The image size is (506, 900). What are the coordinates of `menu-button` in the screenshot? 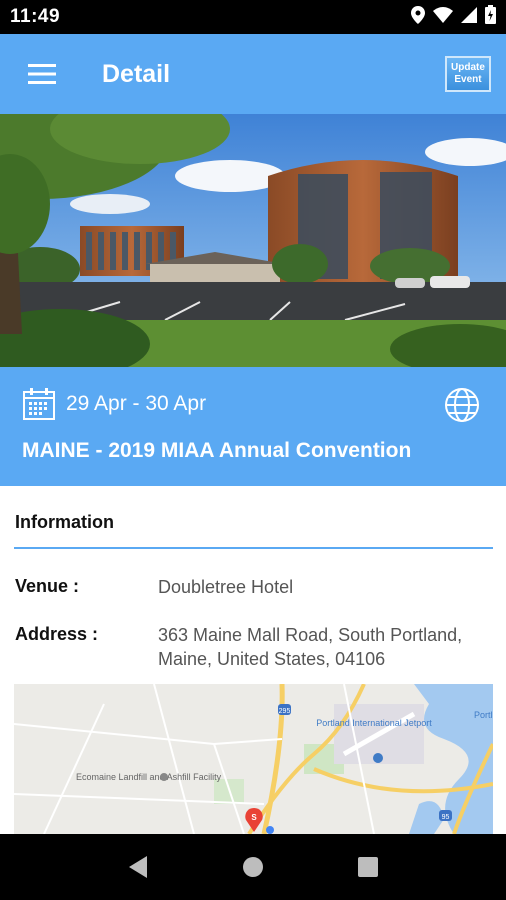 It's located at (42, 74).